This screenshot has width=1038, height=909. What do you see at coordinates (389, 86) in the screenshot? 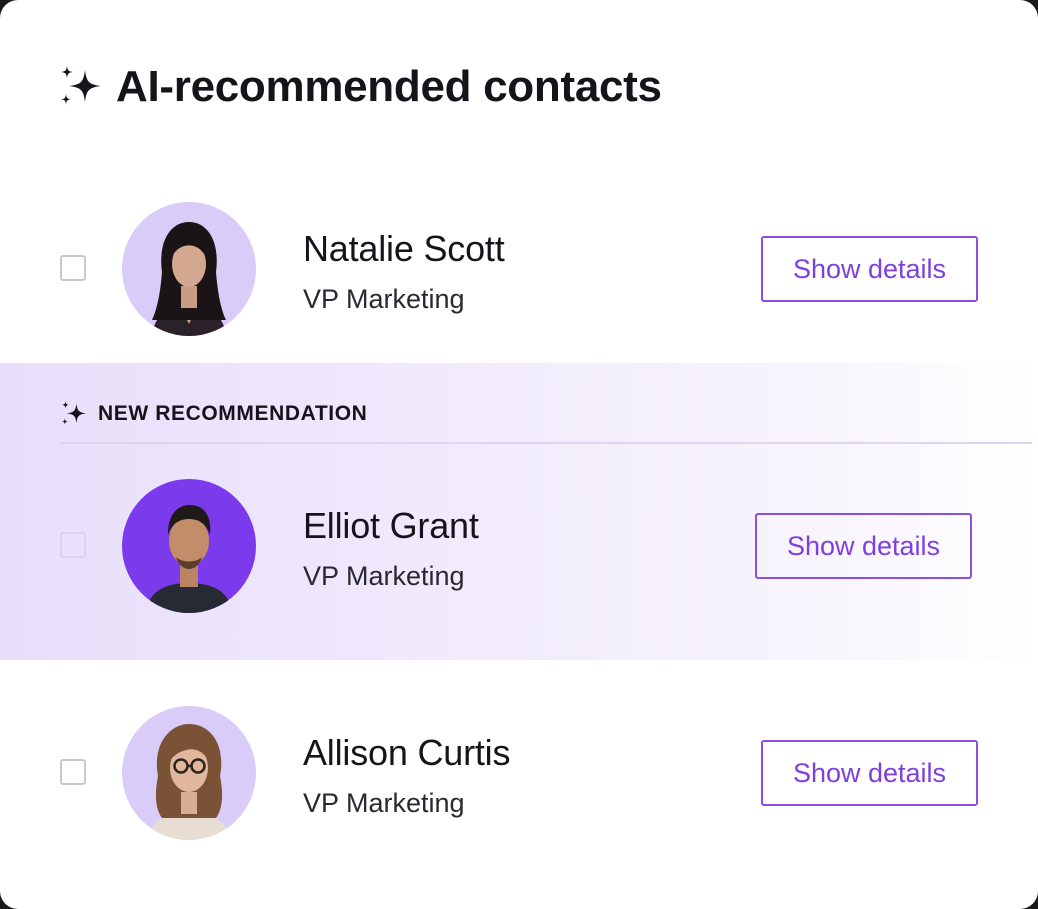
I see `page-title: AI-recommended contacts` at bounding box center [389, 86].